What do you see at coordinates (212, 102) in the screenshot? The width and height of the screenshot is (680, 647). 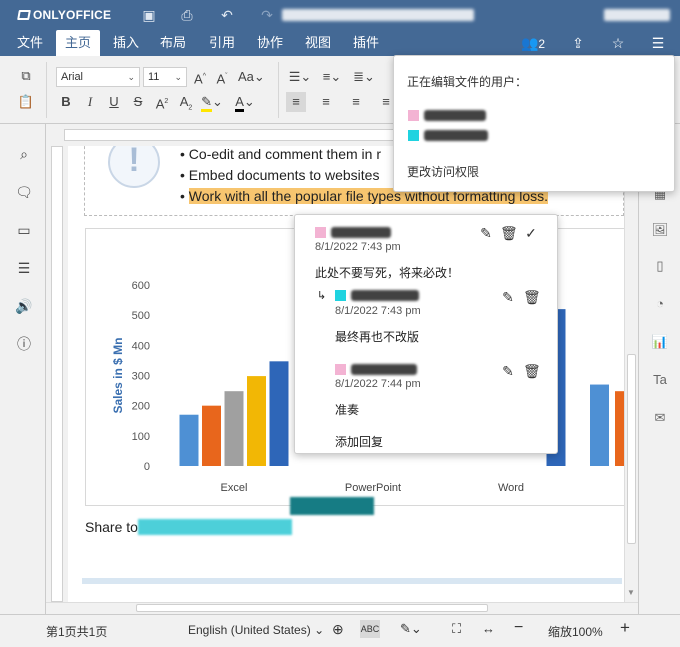 I see `highlight-color-icon: ✎⌄` at bounding box center [212, 102].